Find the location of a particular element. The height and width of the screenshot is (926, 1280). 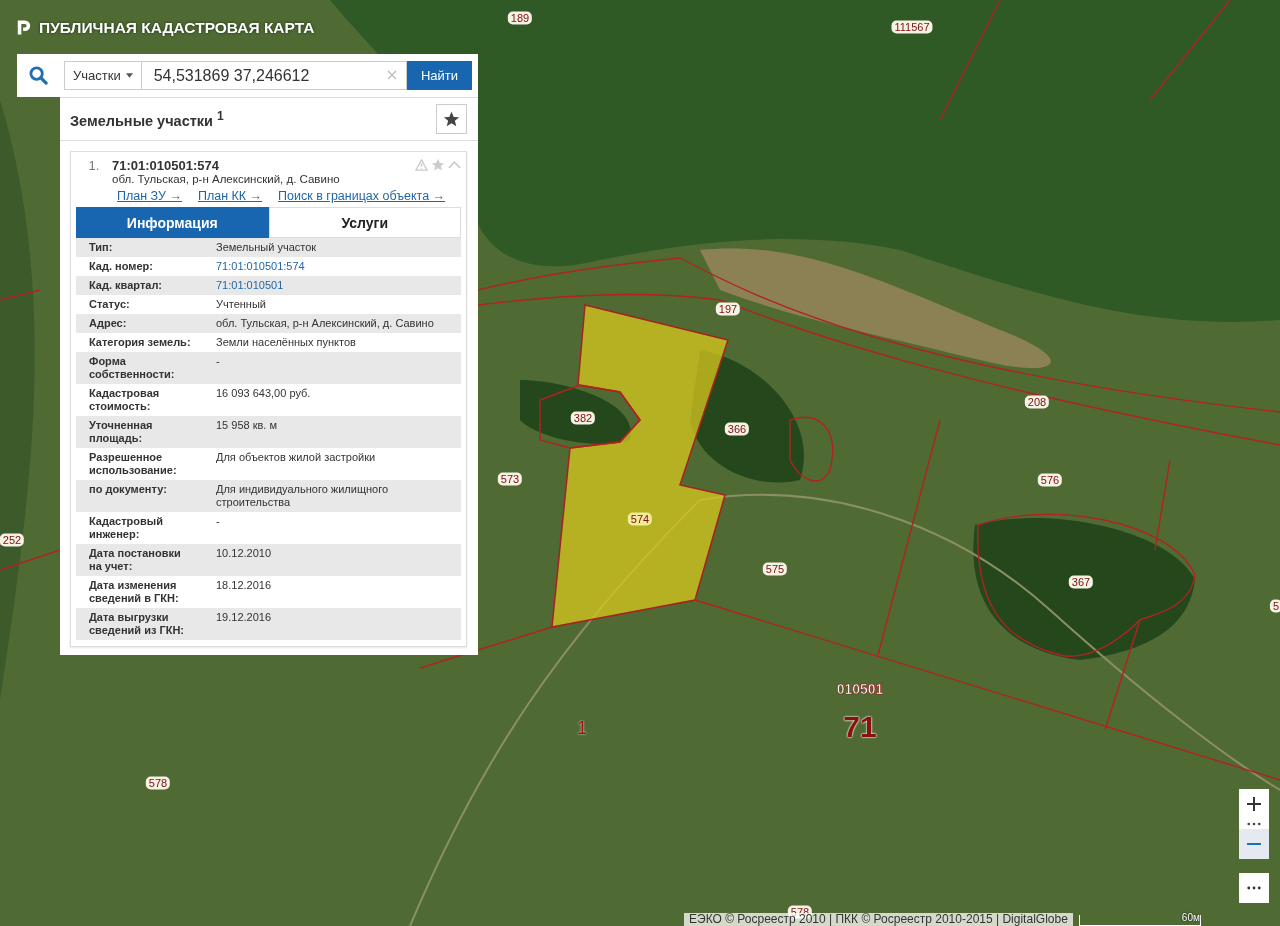

field-label: Уточненная площадь: is located at coordinates (121, 432).